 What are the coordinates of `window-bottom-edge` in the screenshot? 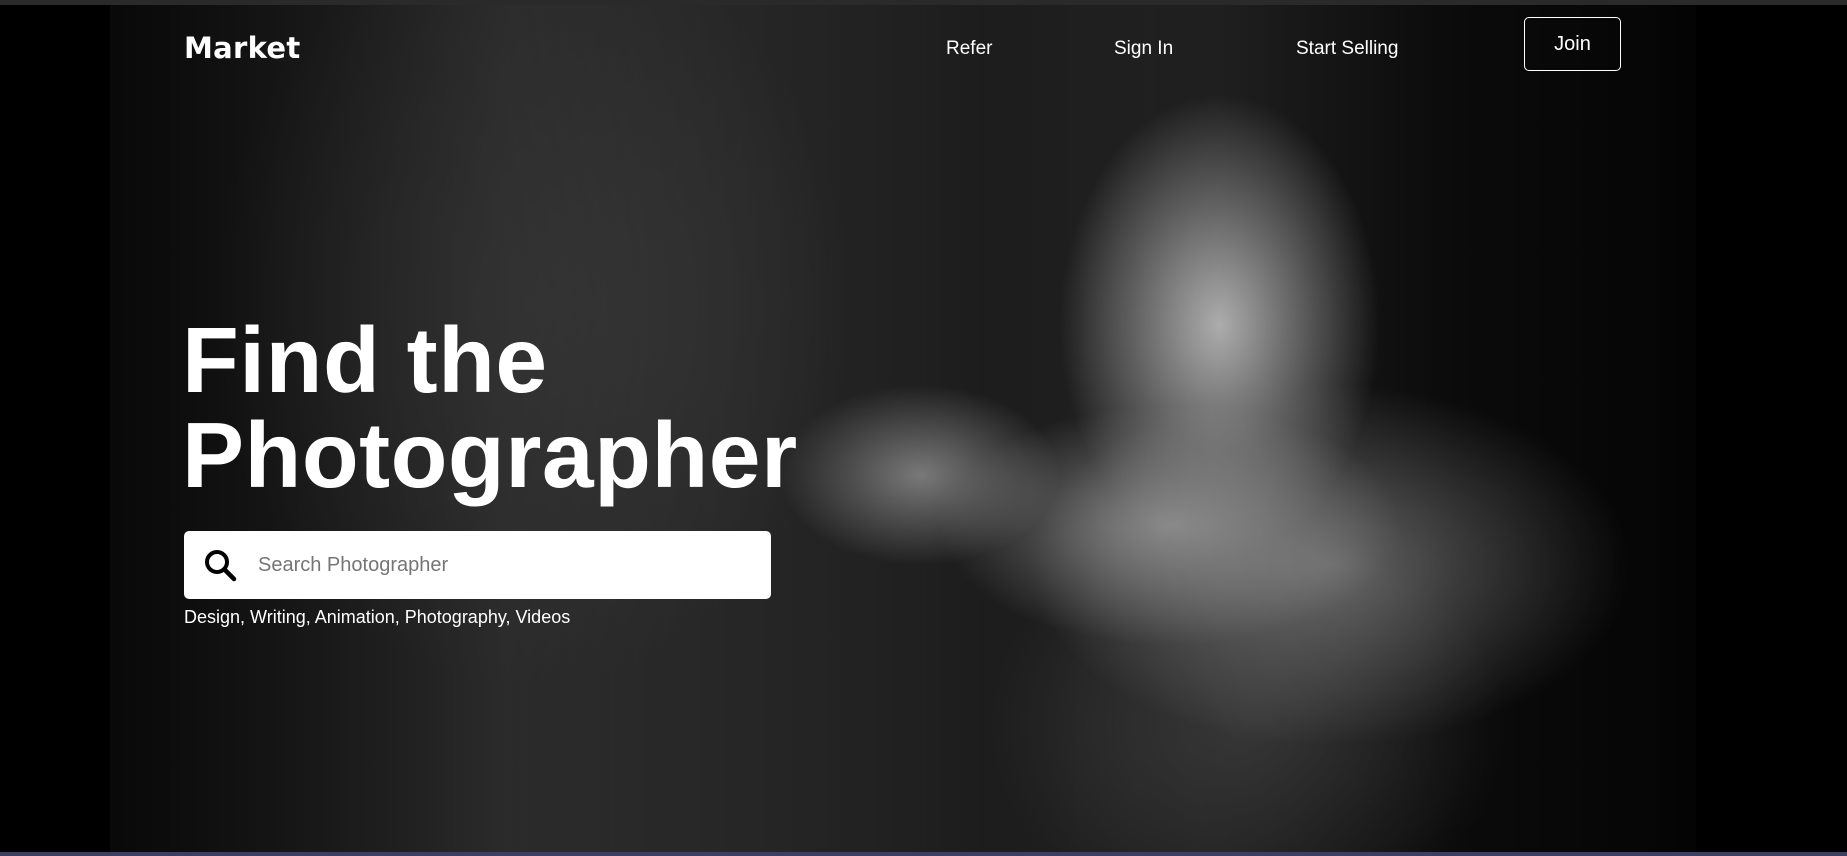 It's located at (923, 854).